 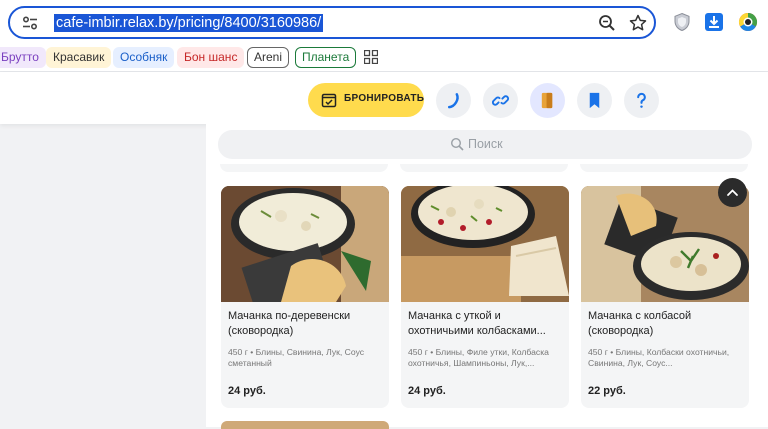 What do you see at coordinates (144, 57) in the screenshot?
I see `bookmark-osobnyak: Особняк` at bounding box center [144, 57].